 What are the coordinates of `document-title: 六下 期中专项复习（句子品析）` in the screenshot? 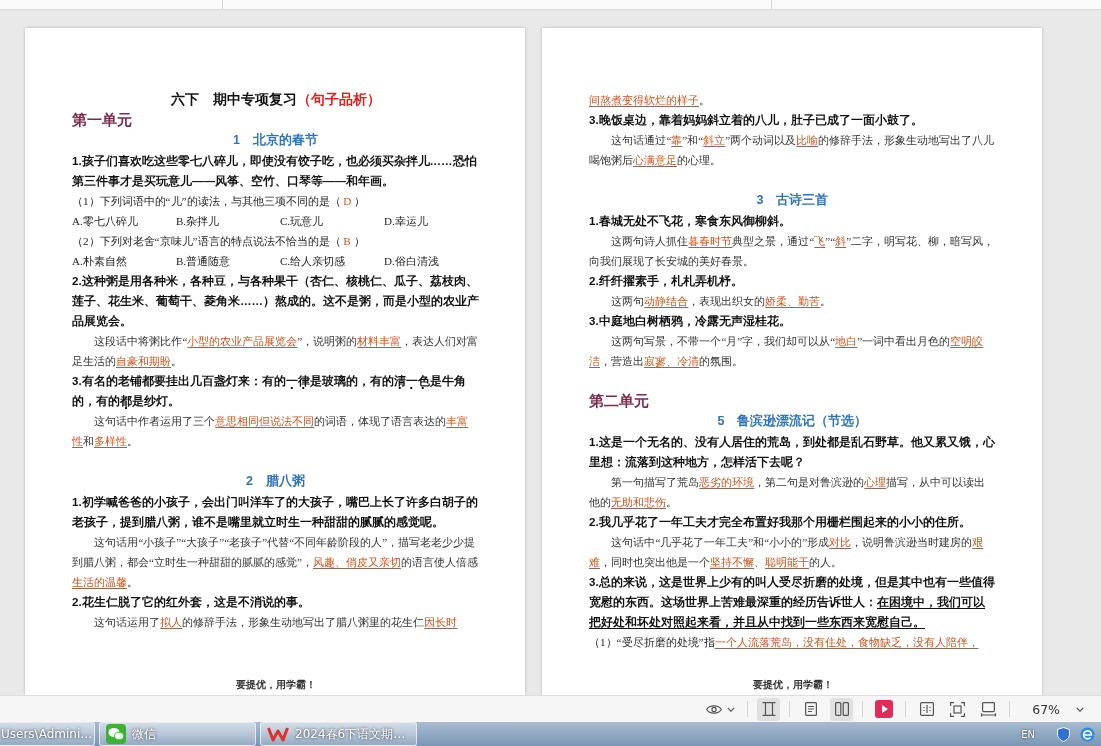 It's located at (275, 99).